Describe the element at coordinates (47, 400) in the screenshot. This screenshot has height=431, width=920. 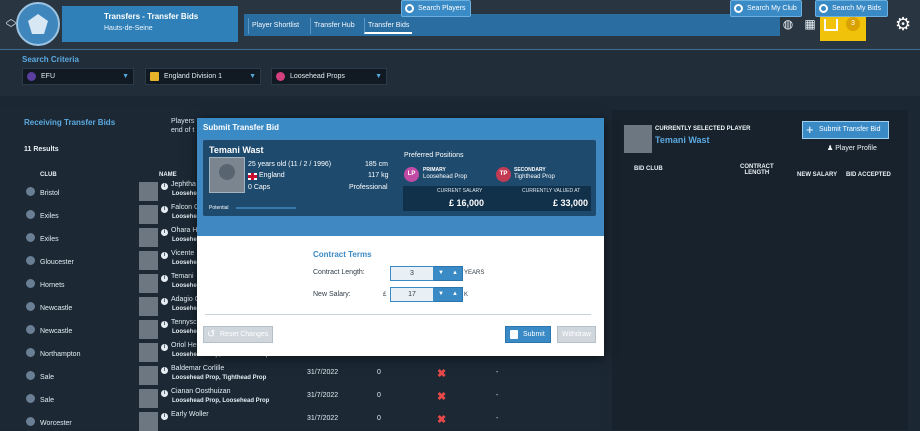
I see `club-name: Sale` at that location.